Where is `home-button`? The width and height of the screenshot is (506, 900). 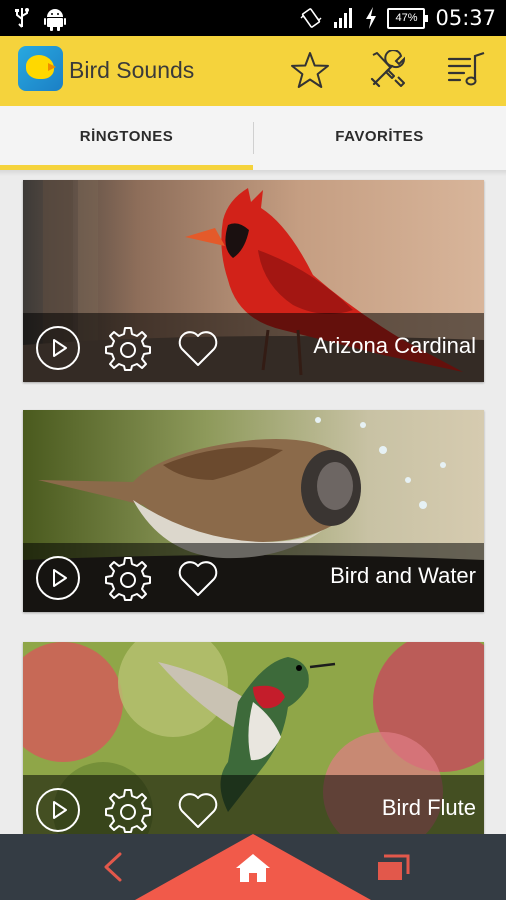 home-button is located at coordinates (253, 867).